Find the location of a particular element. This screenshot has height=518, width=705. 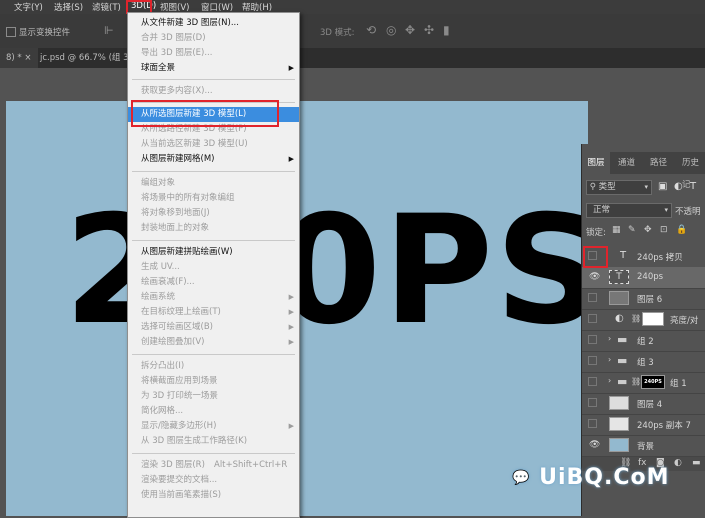

opacity-label: 不透明 is located at coordinates (688, 212).